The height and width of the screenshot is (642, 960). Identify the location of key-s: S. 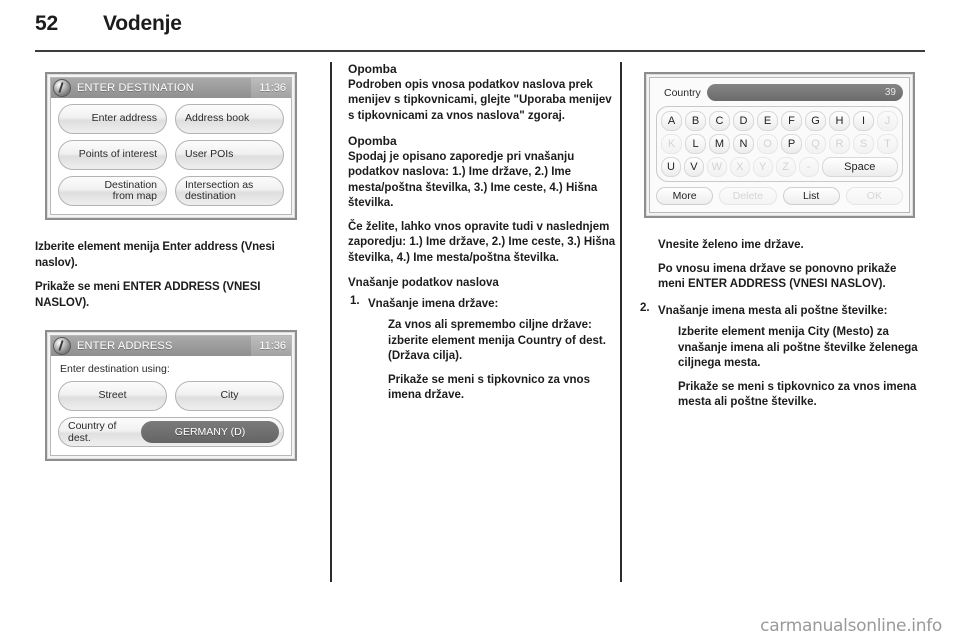
(863, 144).